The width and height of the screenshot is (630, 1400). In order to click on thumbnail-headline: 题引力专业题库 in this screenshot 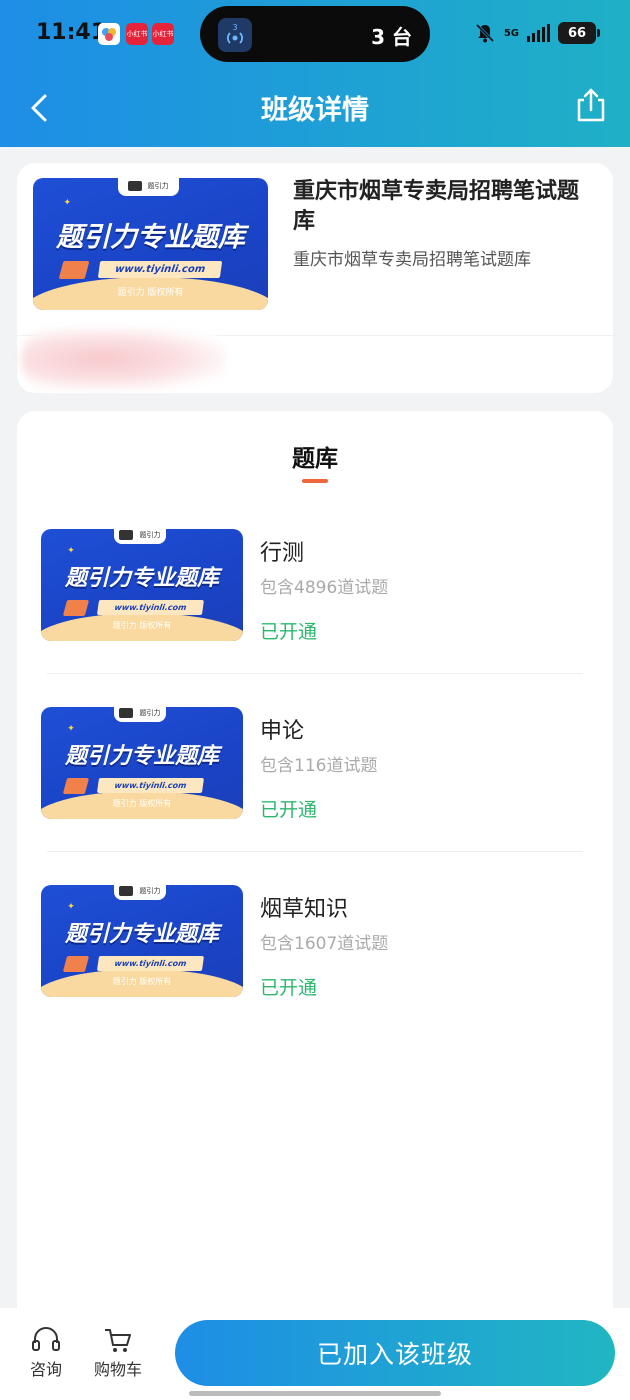, I will do `click(150, 237)`.